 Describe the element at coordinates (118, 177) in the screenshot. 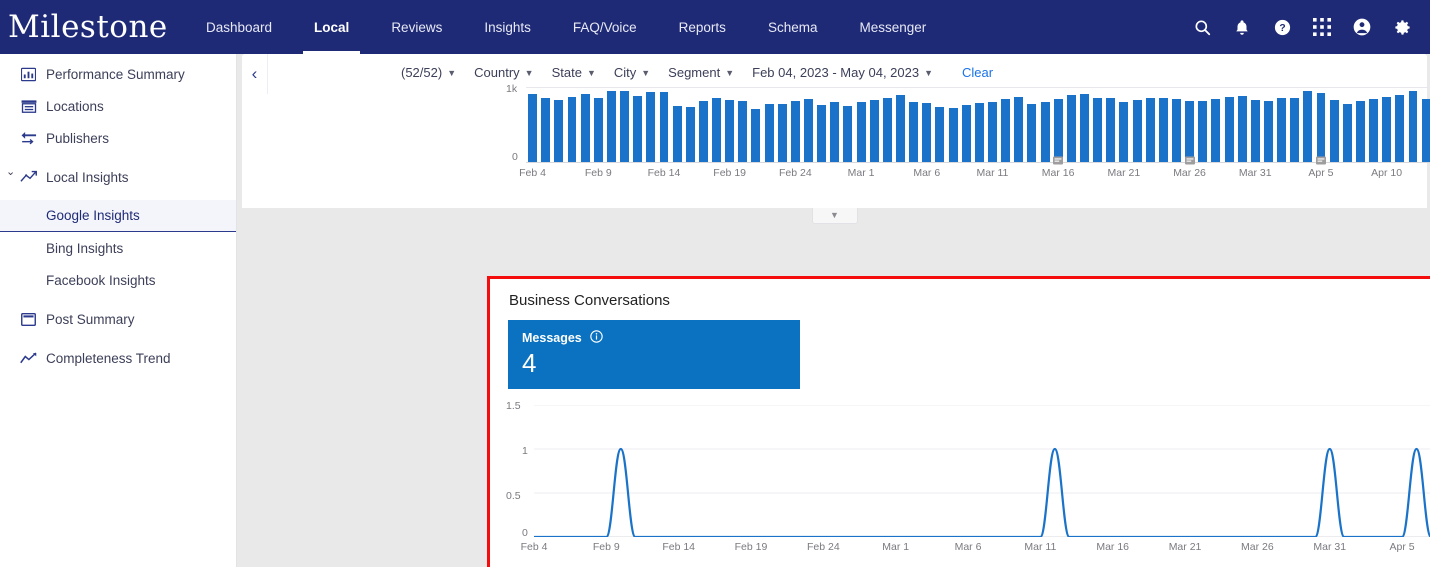

I see `sidebar-item-local-insights: ⌄ Local Insights` at that location.